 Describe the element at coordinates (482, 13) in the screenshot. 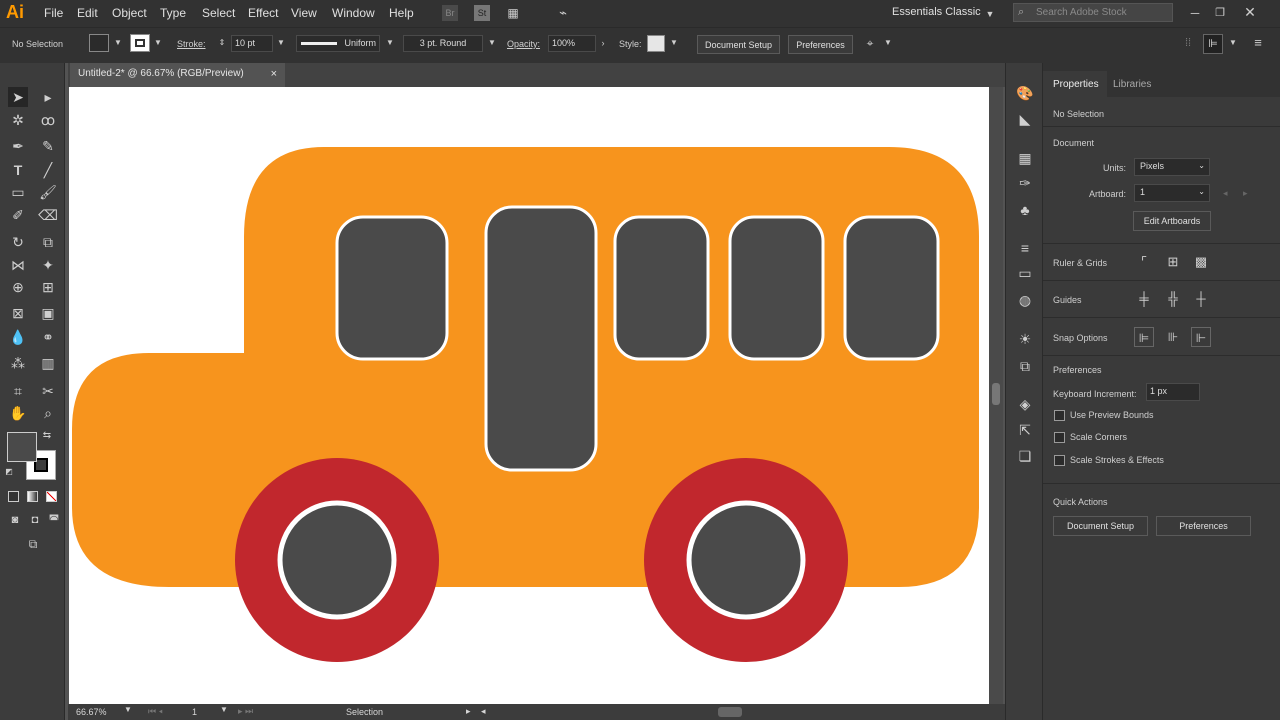

I see `stock-icon: St` at that location.